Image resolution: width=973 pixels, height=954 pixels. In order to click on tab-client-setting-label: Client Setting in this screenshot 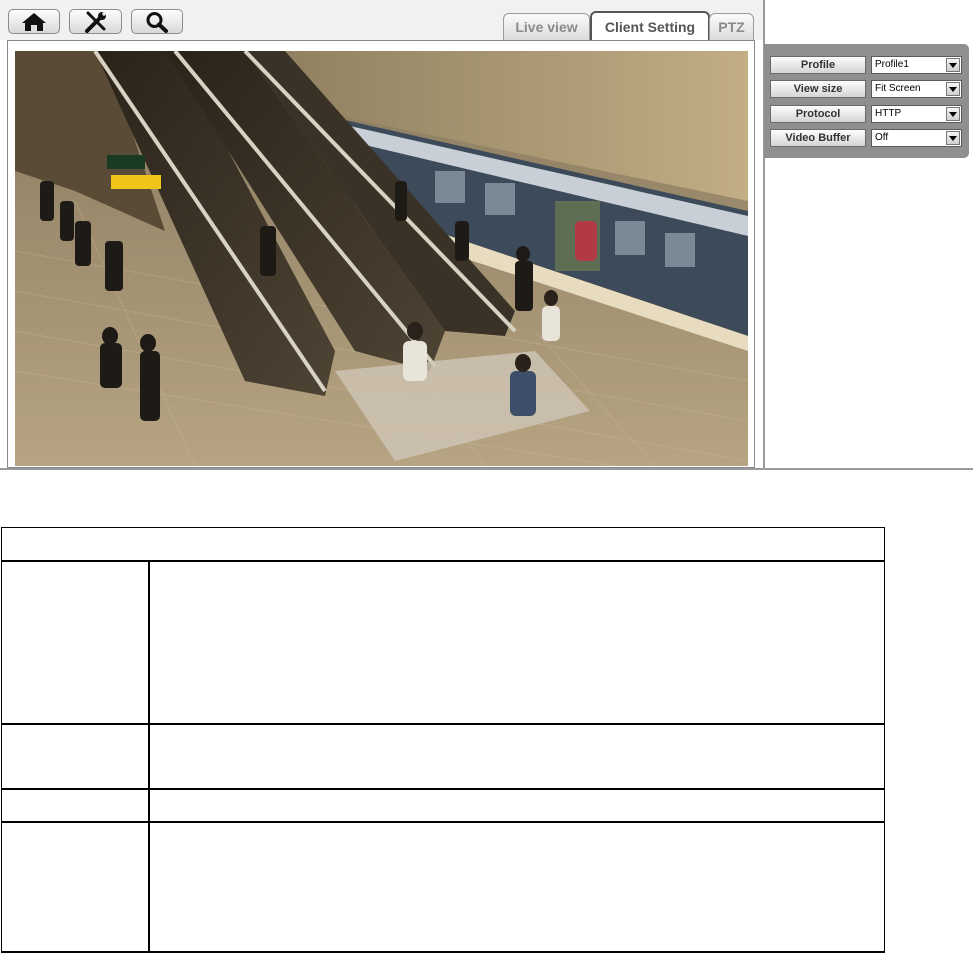, I will do `click(650, 26)`.